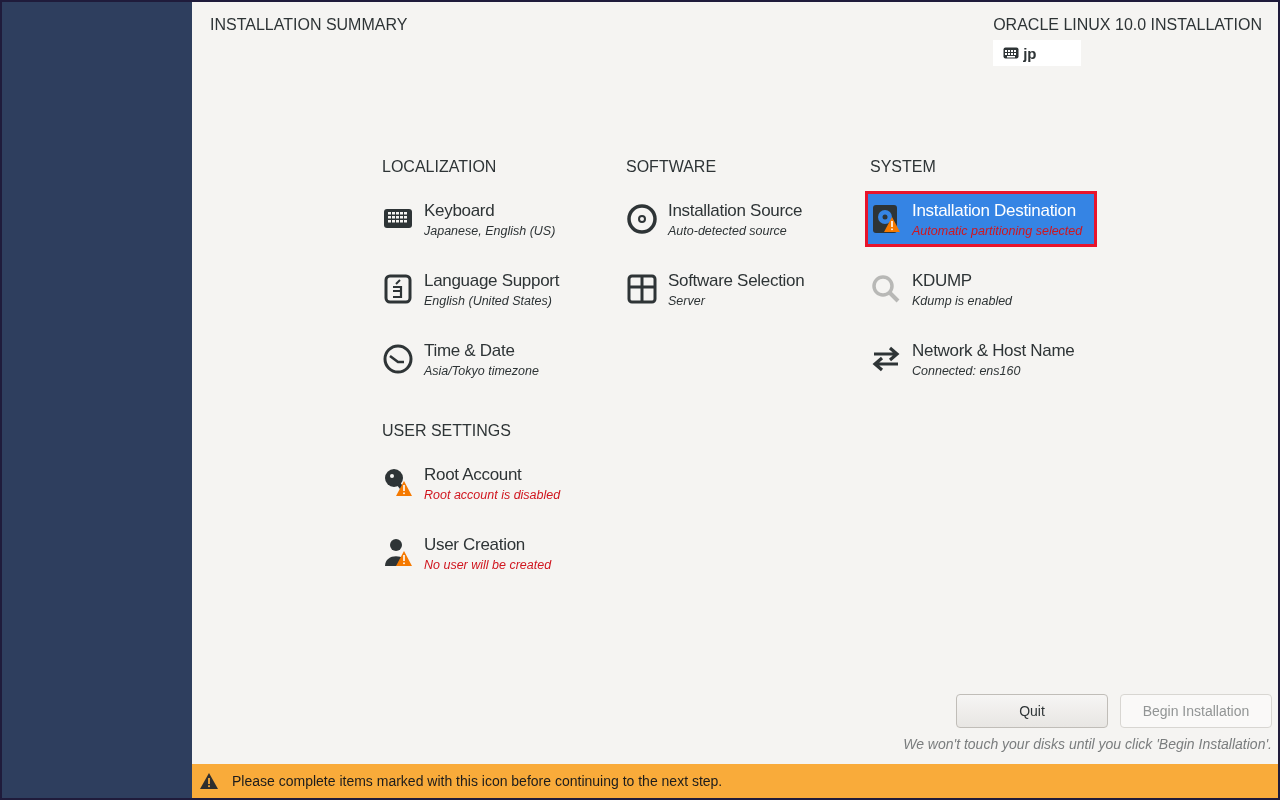 The height and width of the screenshot is (800, 1280). What do you see at coordinates (460, 210) in the screenshot?
I see `spoke-title: Keyboard` at bounding box center [460, 210].